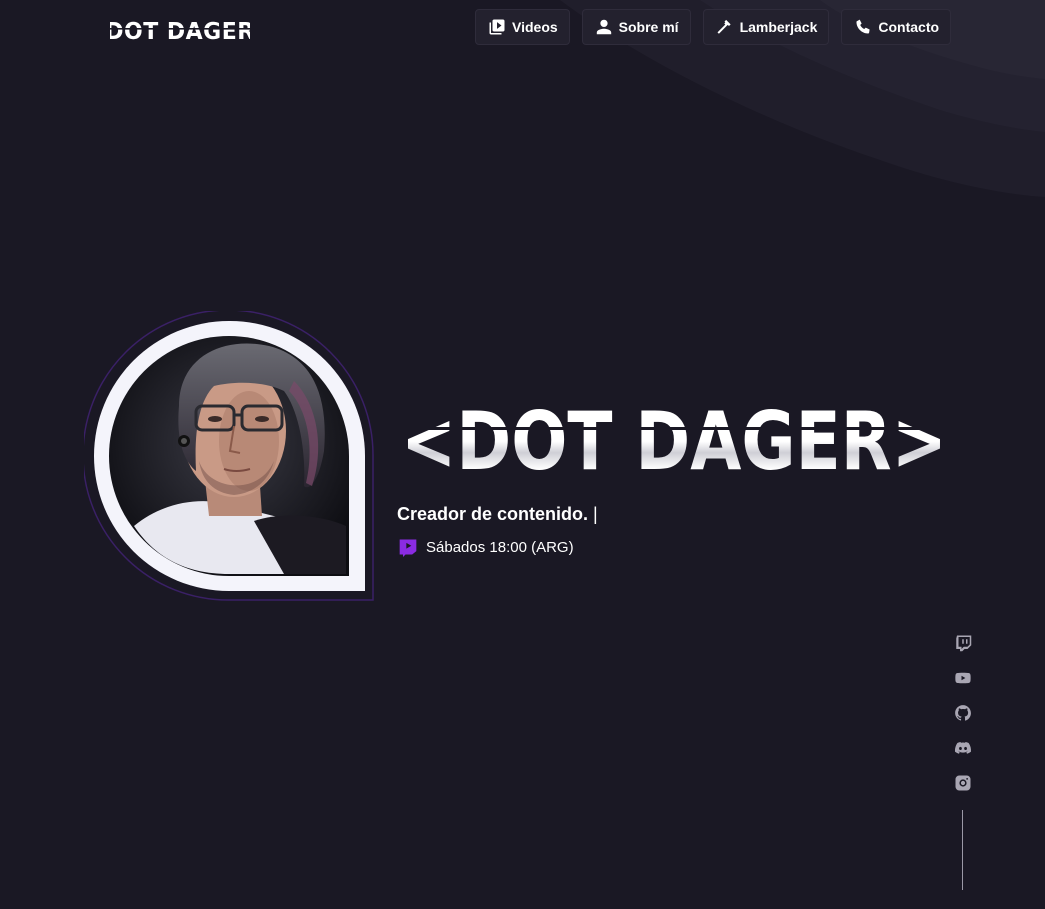 This screenshot has width=1045, height=909. I want to click on social-links, so click(963, 713).